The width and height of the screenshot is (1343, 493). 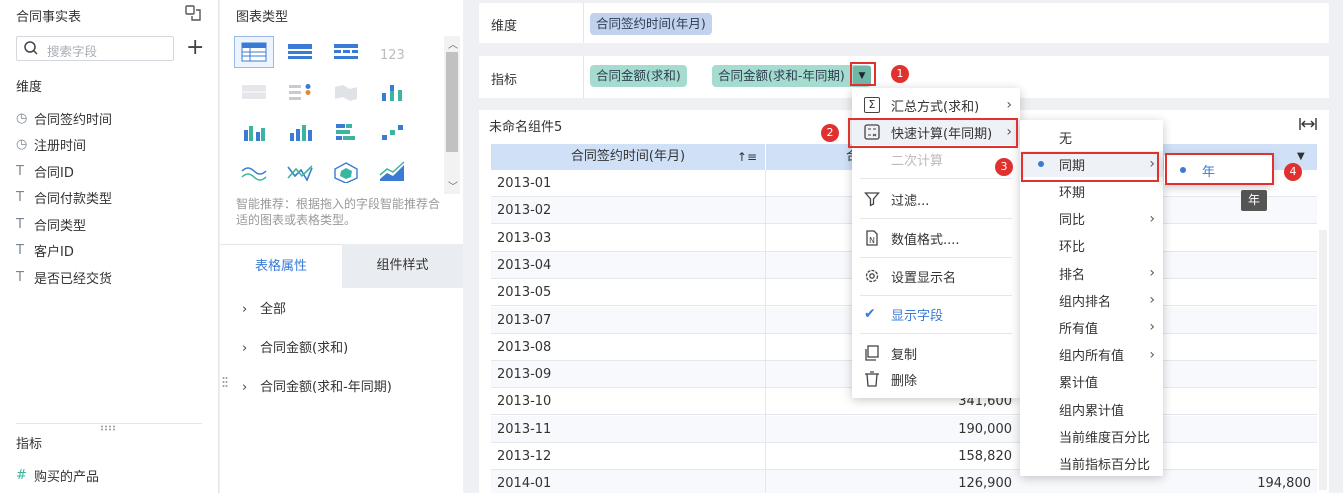 I want to click on quick-calc-option: 环比, so click(x=1091, y=246).